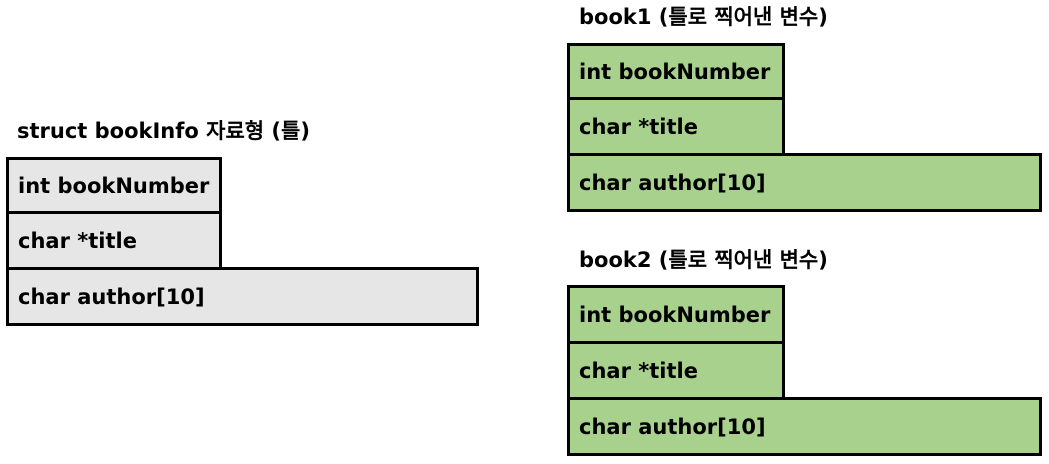 The image size is (1049, 464). Describe the element at coordinates (114, 185) in the screenshot. I see `struct-field-book-number: int bookNumber` at that location.